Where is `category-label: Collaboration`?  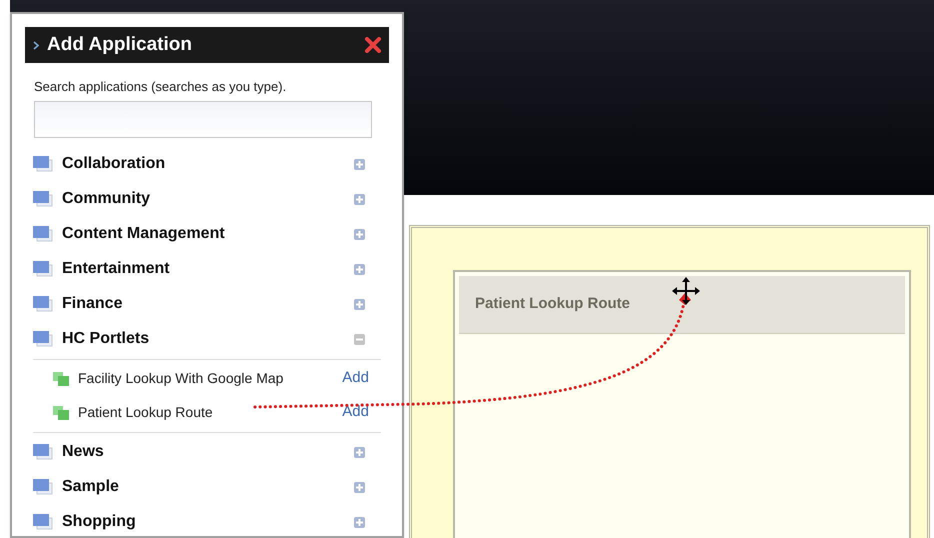
category-label: Collaboration is located at coordinates (208, 164).